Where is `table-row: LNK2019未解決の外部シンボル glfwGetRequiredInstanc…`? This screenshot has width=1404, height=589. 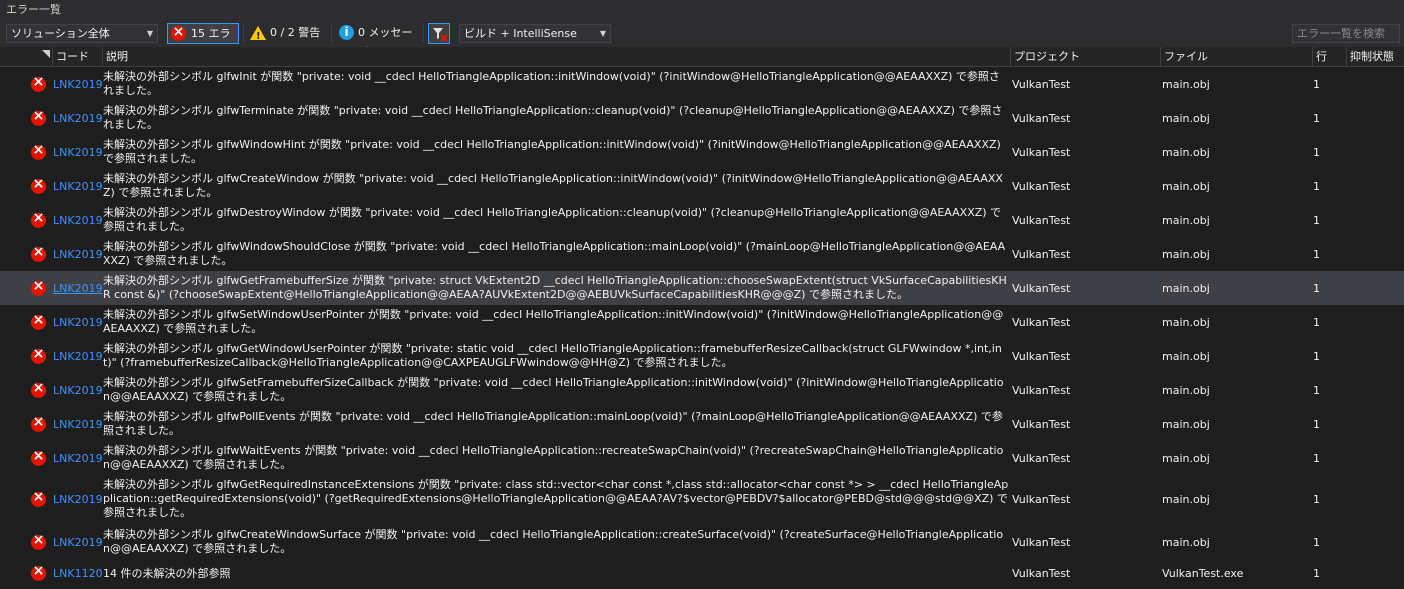
table-row: LNK2019未解決の外部シンボル glfwGetRequiredInstanc… is located at coordinates (702, 500).